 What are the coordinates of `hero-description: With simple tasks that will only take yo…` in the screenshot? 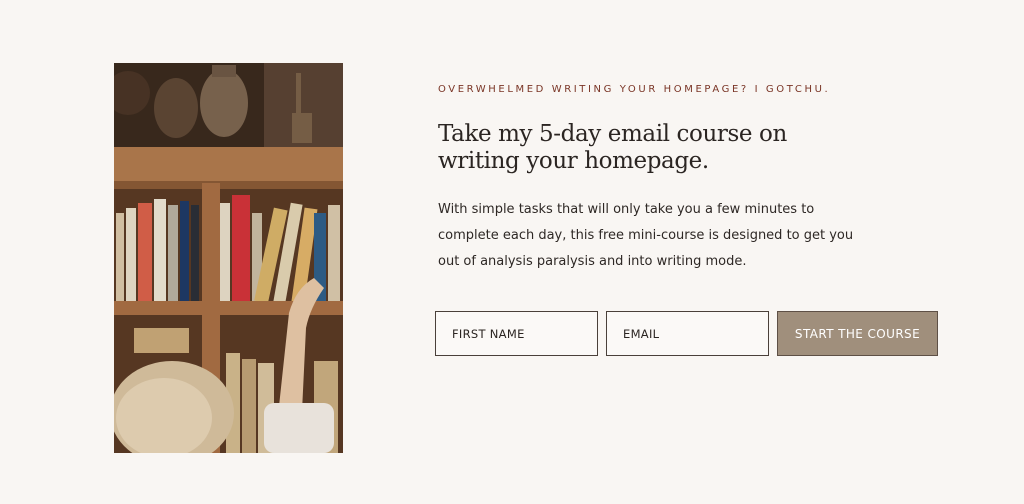 It's located at (646, 235).